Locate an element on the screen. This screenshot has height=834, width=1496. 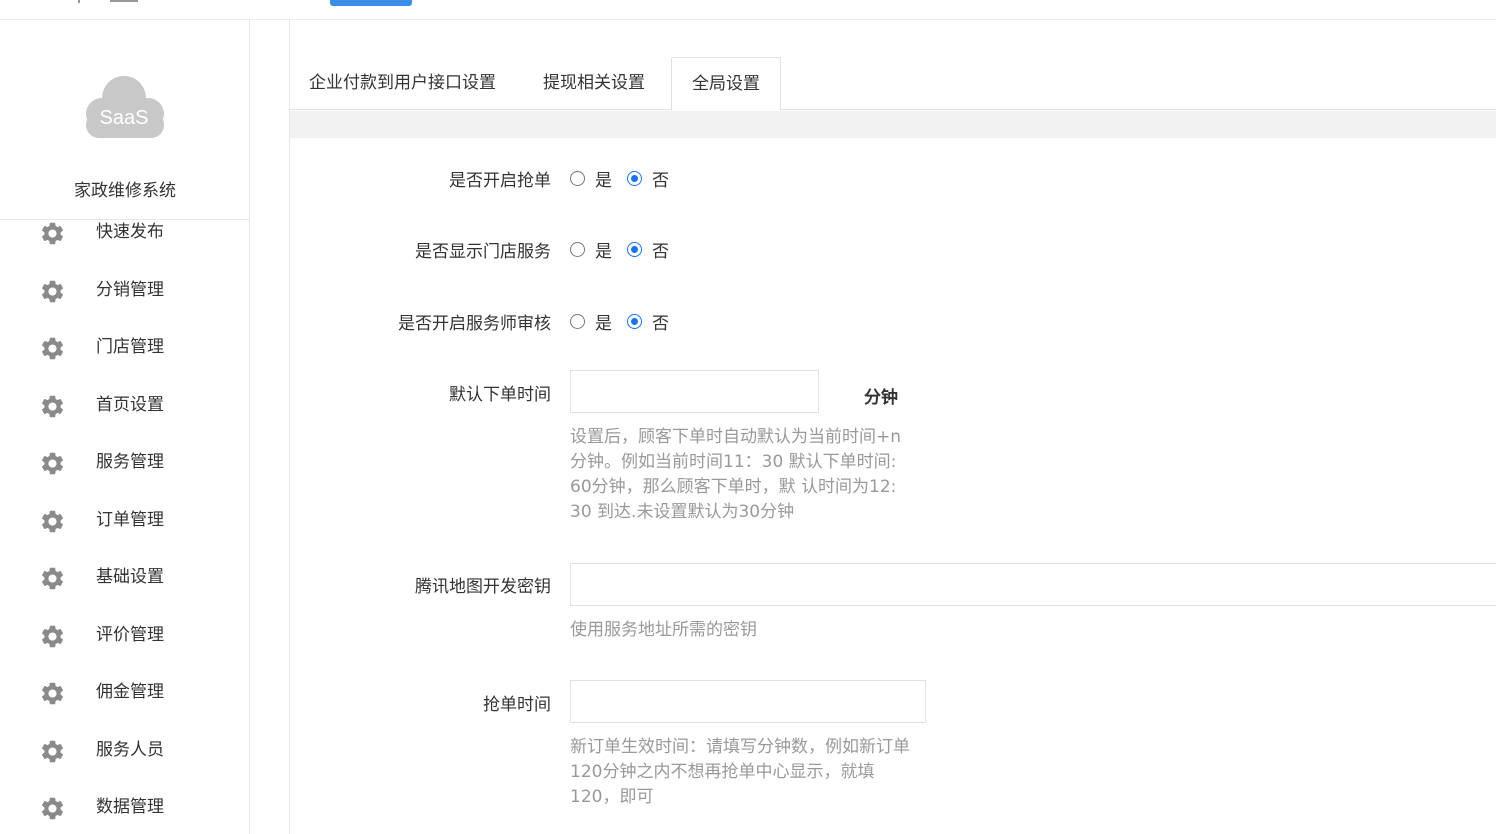
sidebar-item-label: 门店管理 is located at coordinates (130, 347).